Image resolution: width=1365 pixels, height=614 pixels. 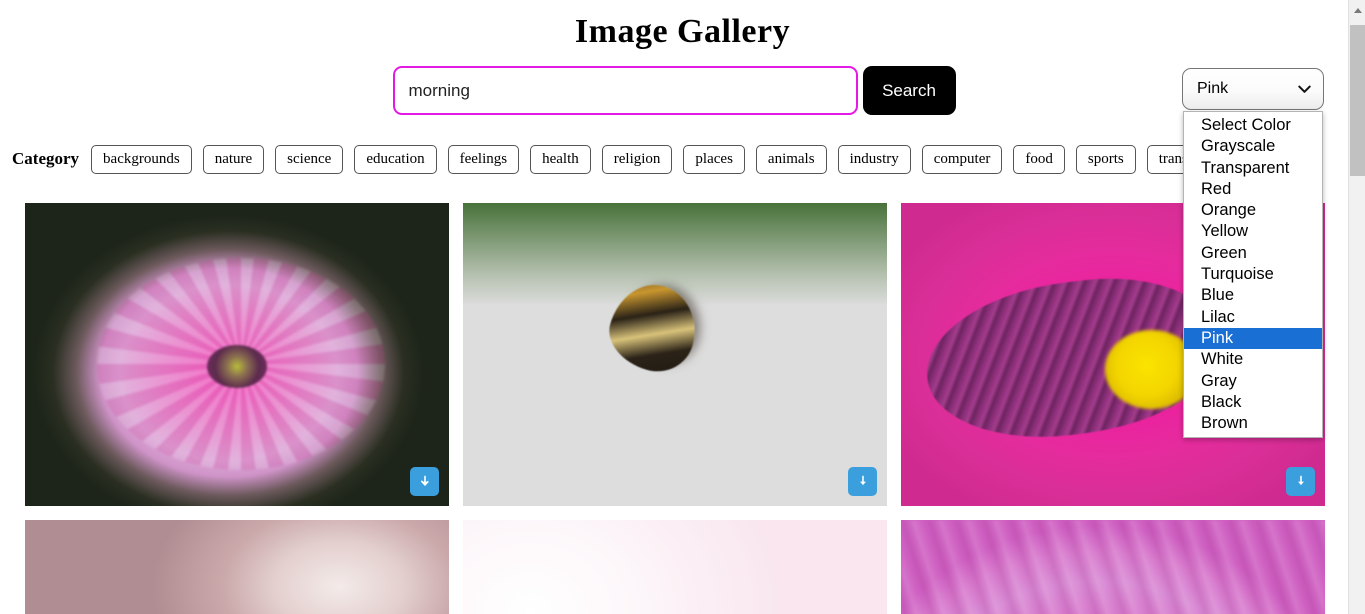 I want to click on color-option-grayscale: Grayscale, so click(x=1253, y=146).